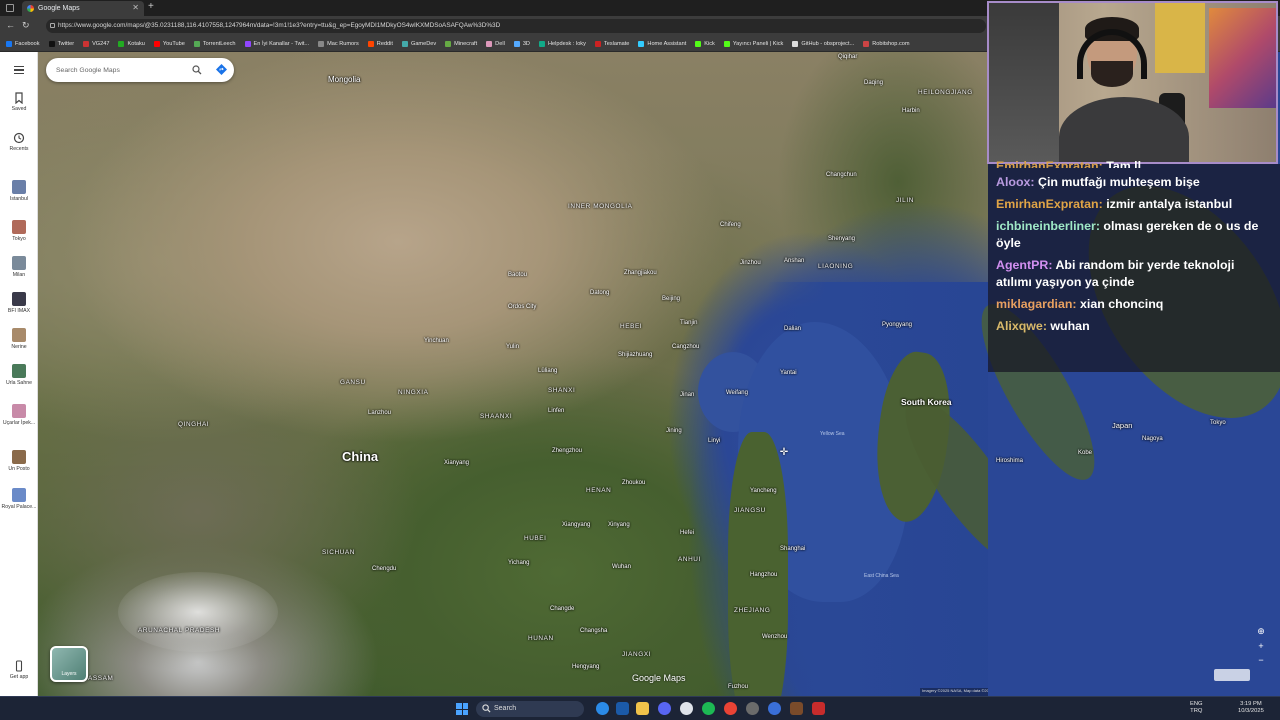  What do you see at coordinates (671, 299) in the screenshot?
I see `map-label: Beijing` at bounding box center [671, 299].